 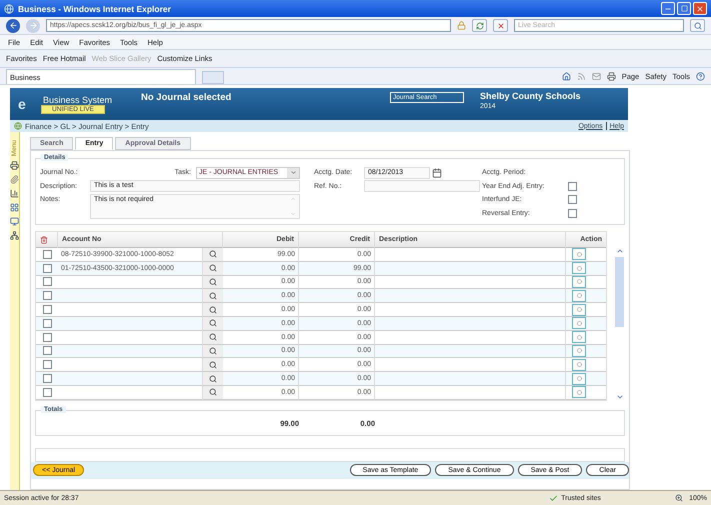 What do you see at coordinates (94, 9) in the screenshot?
I see `window-title: Business - Windows Internet Explorer` at bounding box center [94, 9].